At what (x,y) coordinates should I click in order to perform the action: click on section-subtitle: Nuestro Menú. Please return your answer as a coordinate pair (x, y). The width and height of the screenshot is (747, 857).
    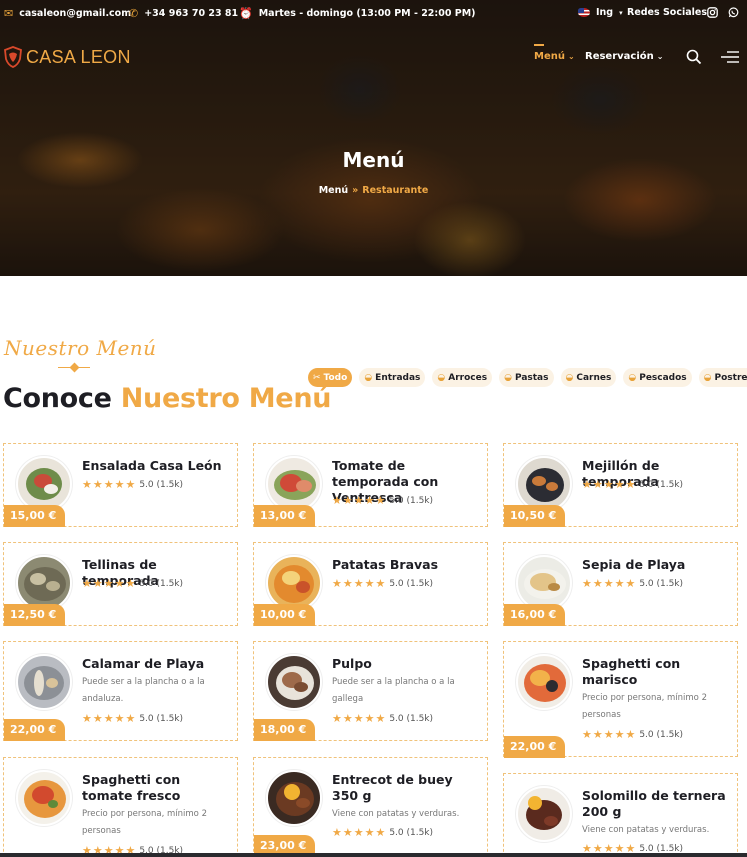
    Looking at the image, I should click on (80, 348).